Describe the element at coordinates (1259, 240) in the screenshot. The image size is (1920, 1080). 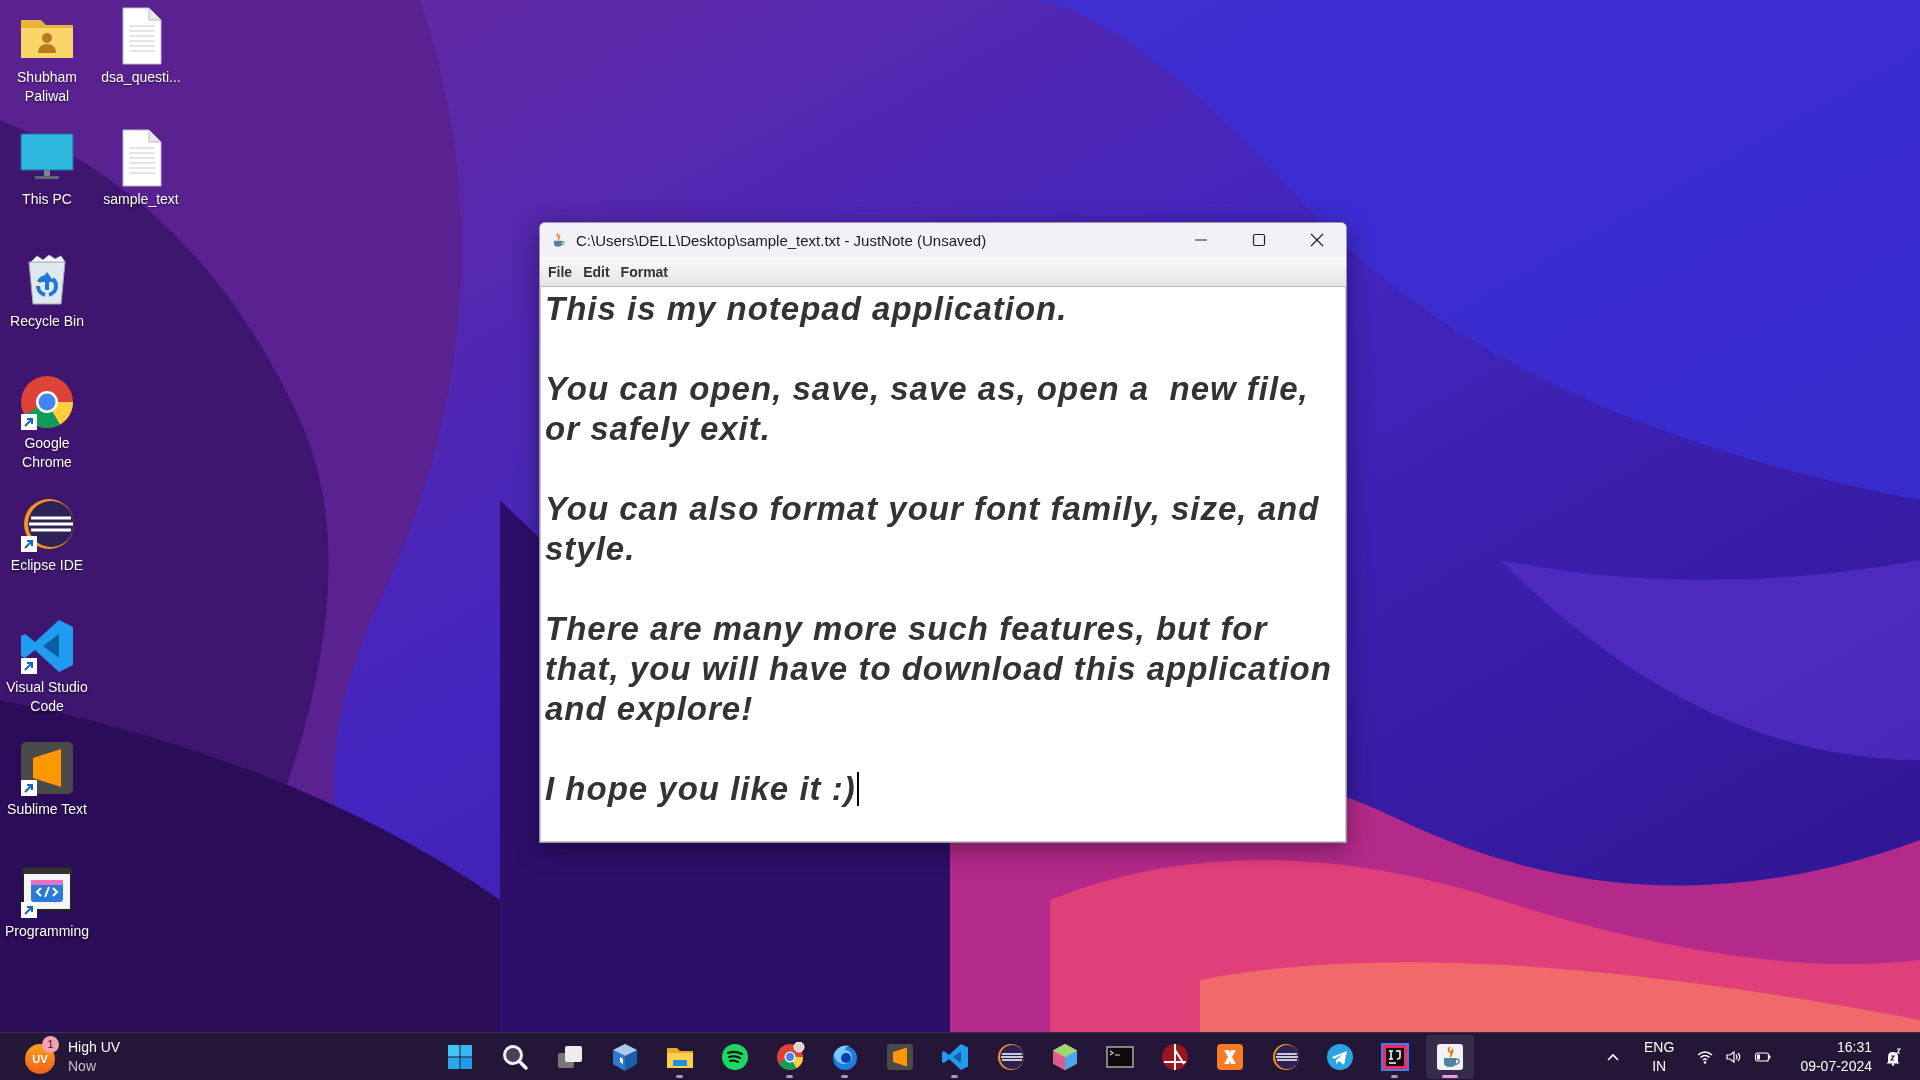
I see `maximize-icon` at that location.